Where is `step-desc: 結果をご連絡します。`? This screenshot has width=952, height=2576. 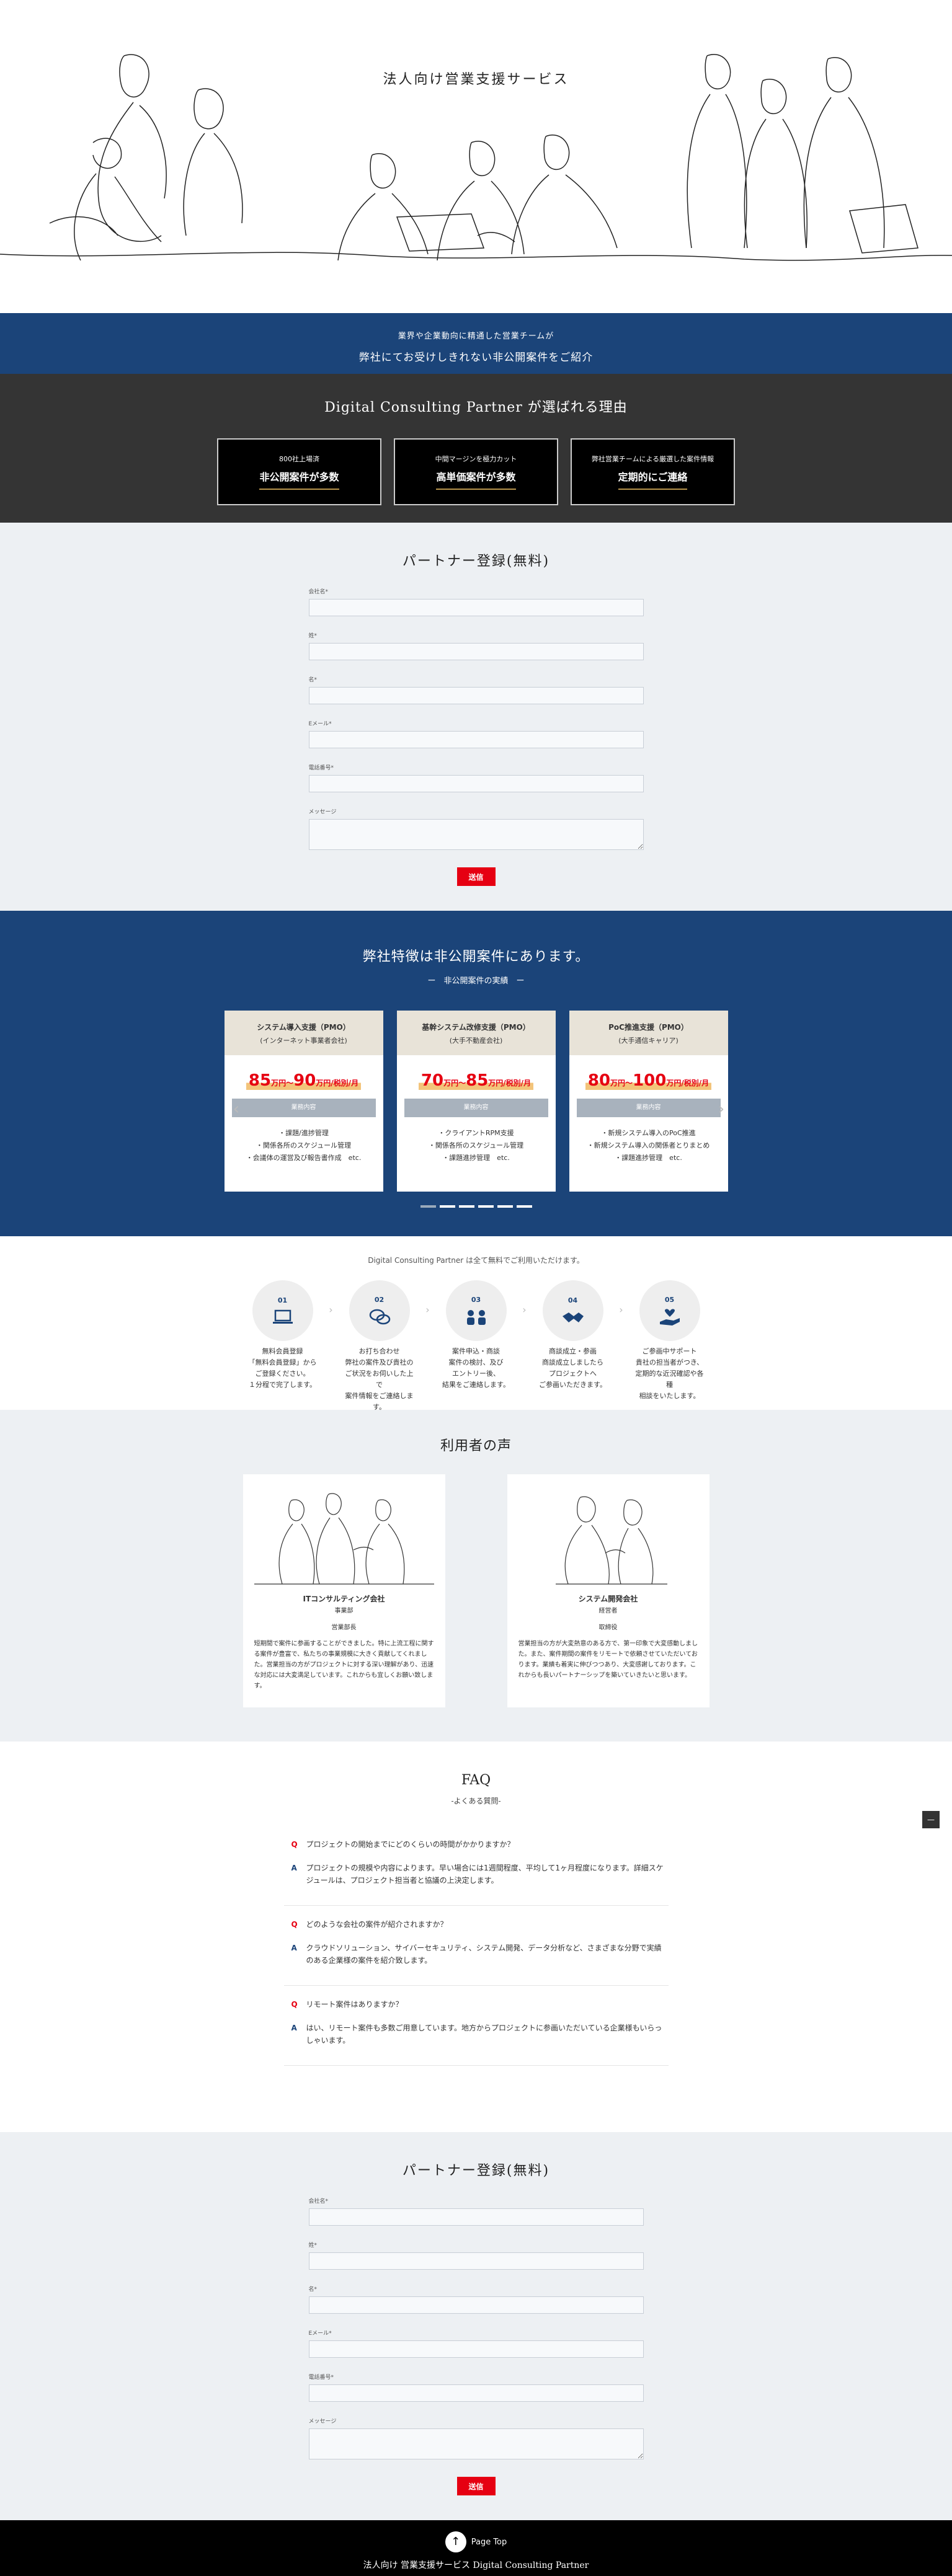
step-desc: 結果をご連絡します。 is located at coordinates (476, 1385).